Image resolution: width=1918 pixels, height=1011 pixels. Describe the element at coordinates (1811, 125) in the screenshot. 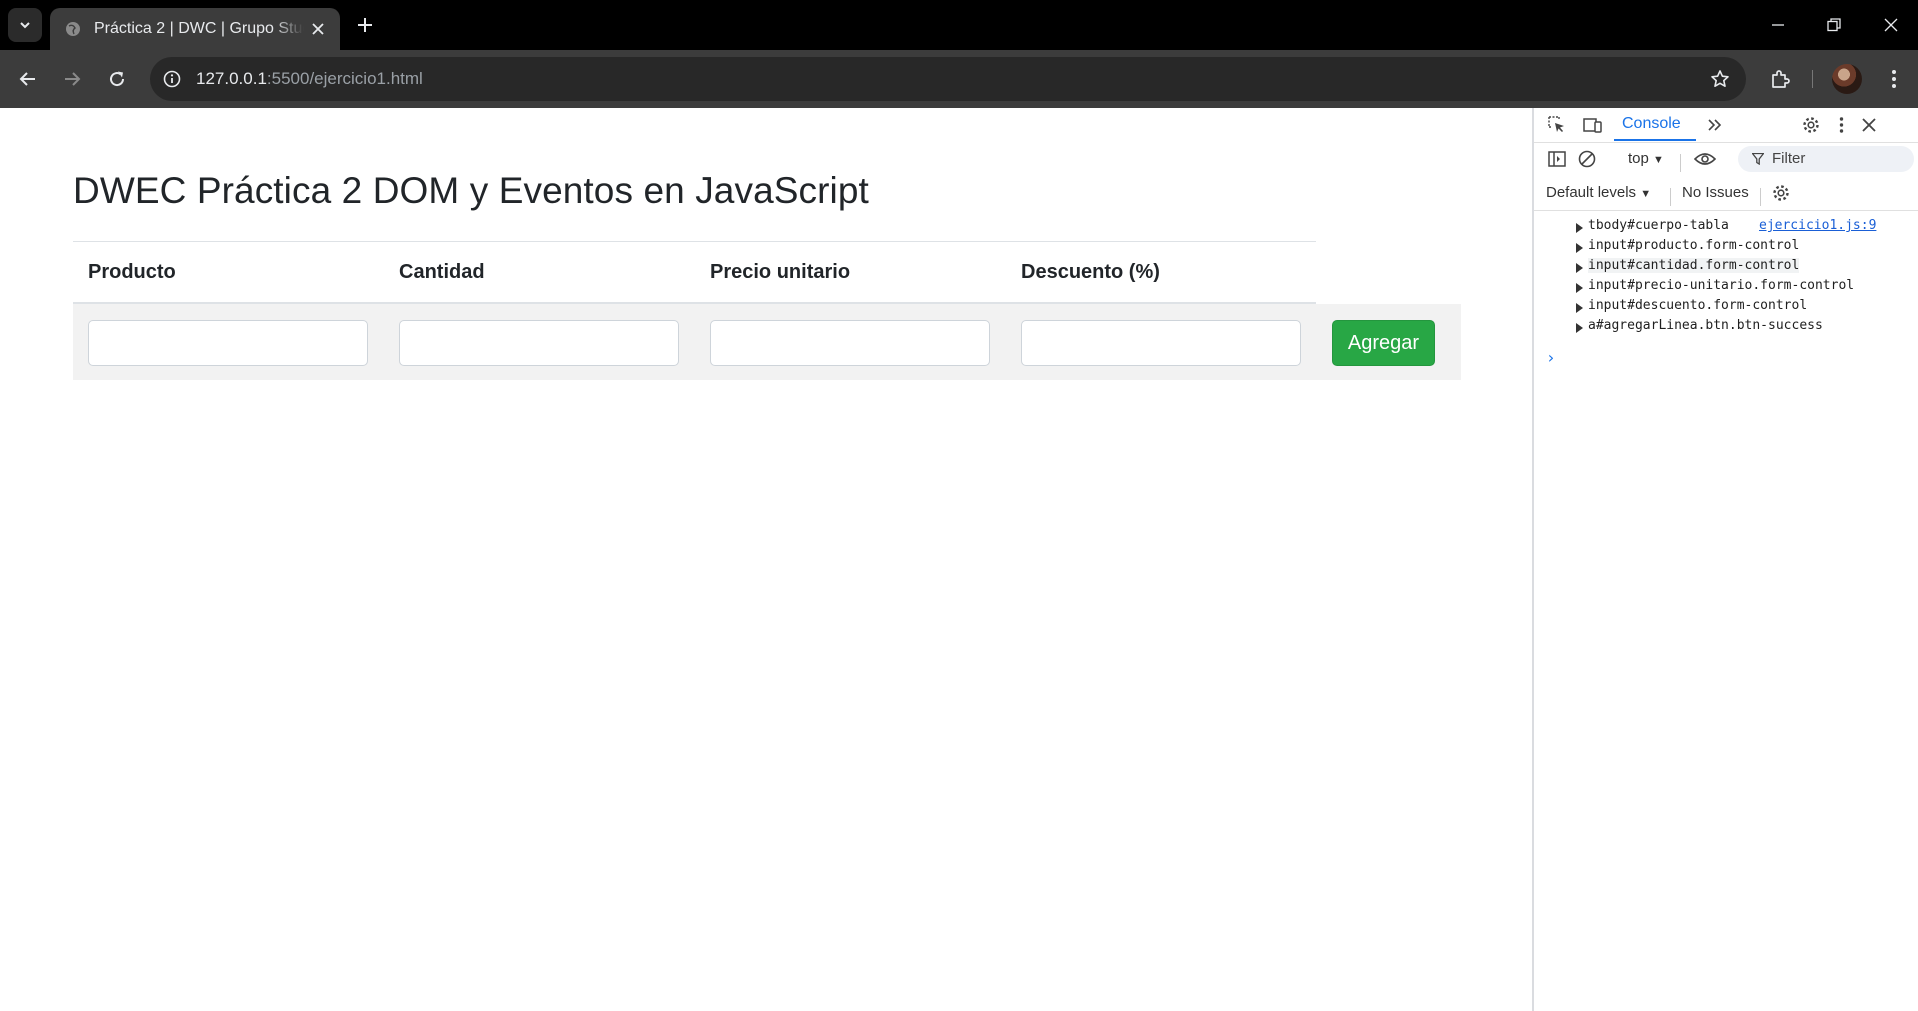

I see `settings-gear-icon` at that location.